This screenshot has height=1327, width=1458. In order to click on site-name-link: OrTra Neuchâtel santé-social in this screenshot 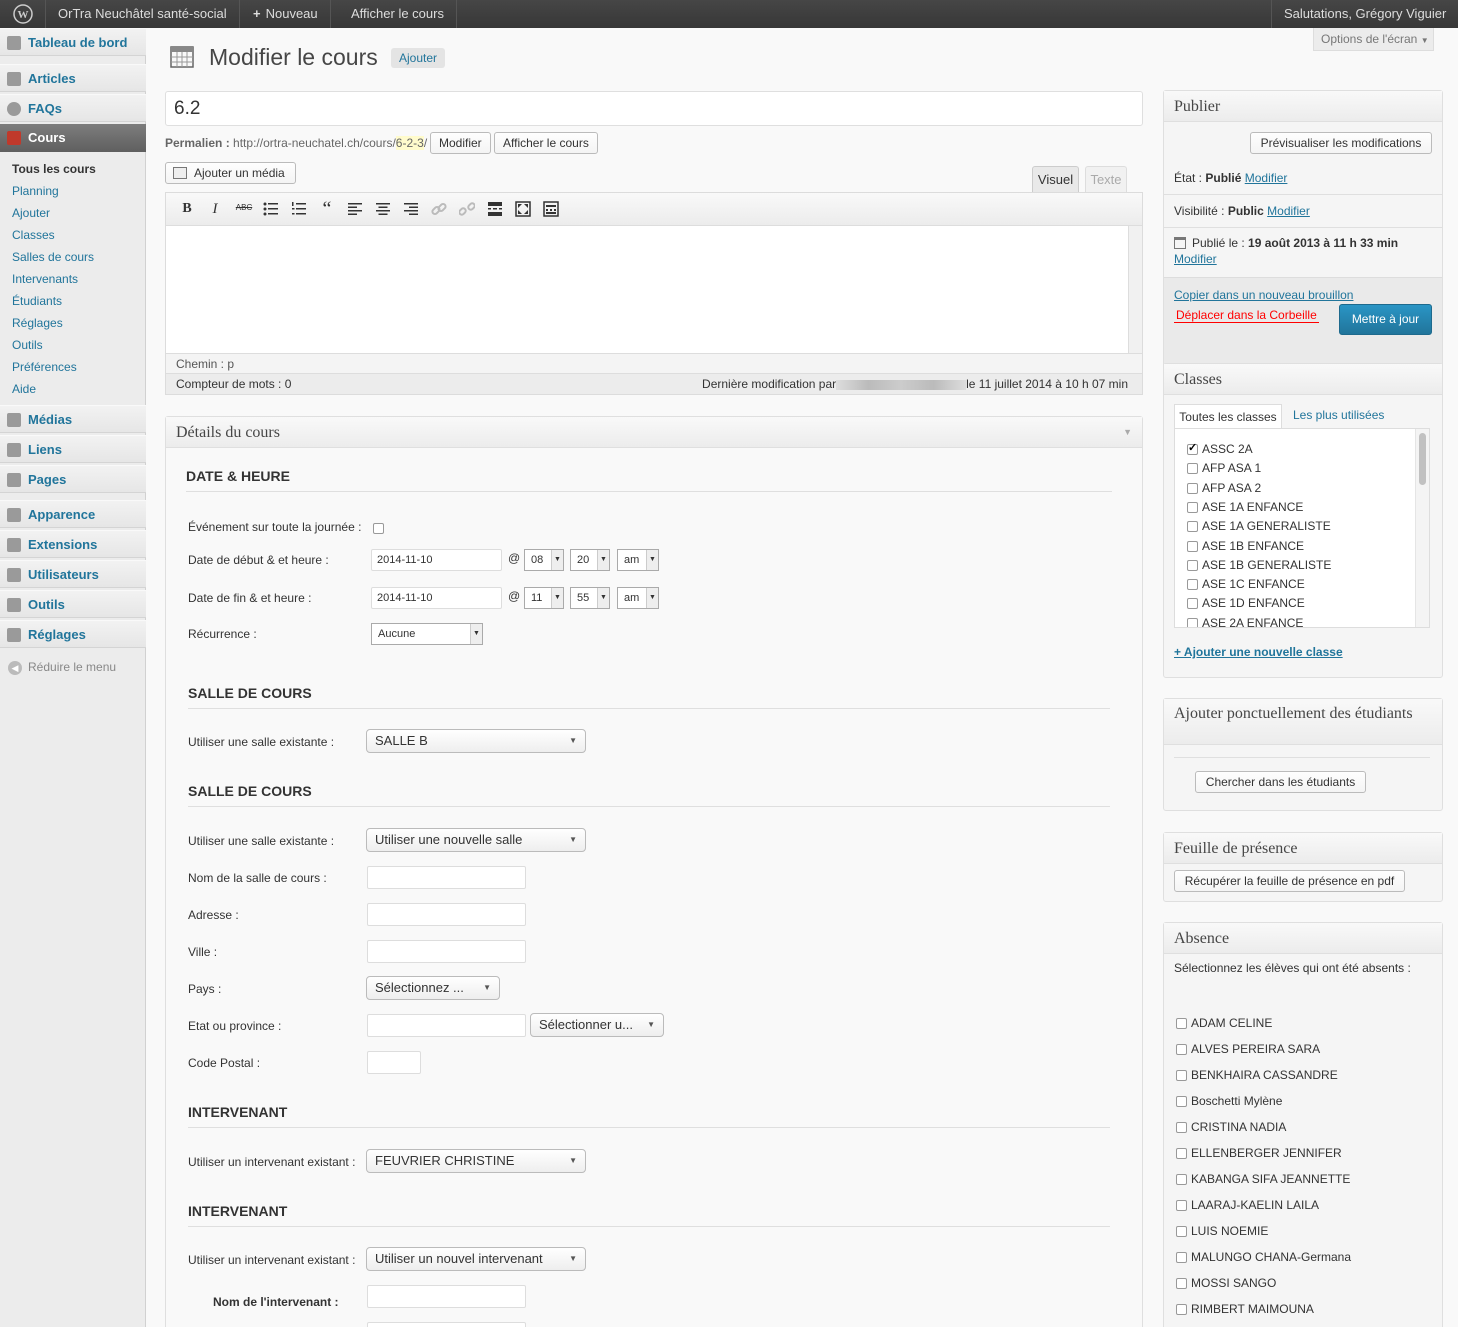, I will do `click(143, 14)`.